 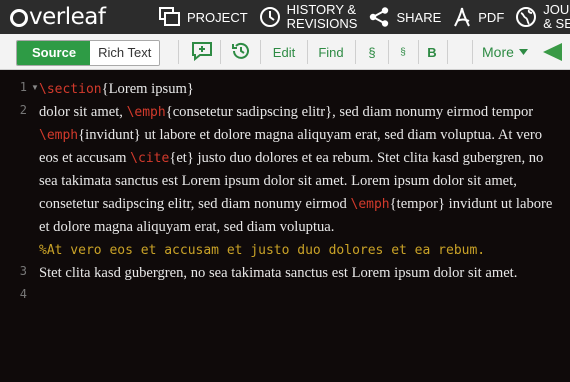 I want to click on nav-share-label: SHARE, so click(x=419, y=17).